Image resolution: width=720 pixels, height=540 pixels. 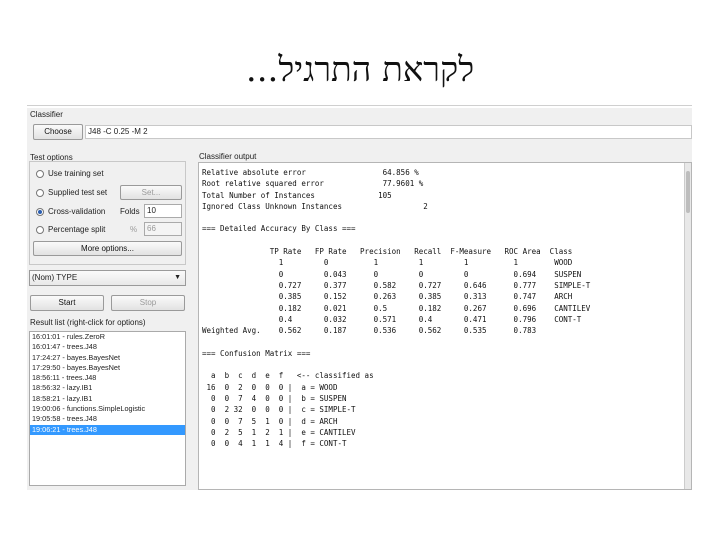 I want to click on output-scrollbar, so click(x=687, y=326).